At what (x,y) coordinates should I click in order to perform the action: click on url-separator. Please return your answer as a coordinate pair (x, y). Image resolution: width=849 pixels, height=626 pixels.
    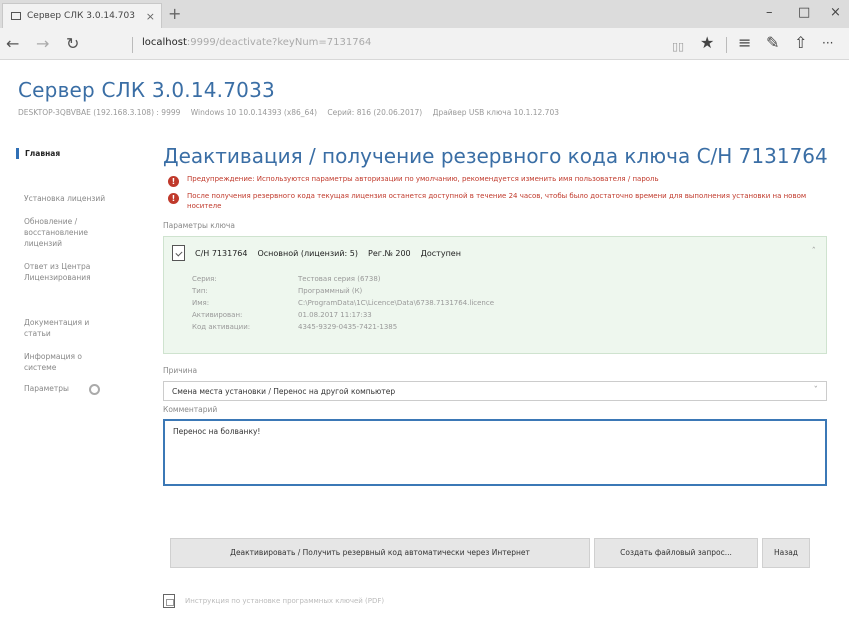
    Looking at the image, I should click on (132, 45).